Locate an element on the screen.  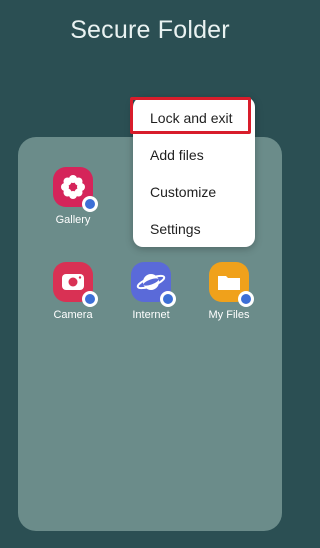
page-title: Secure Folder is located at coordinates (150, 30).